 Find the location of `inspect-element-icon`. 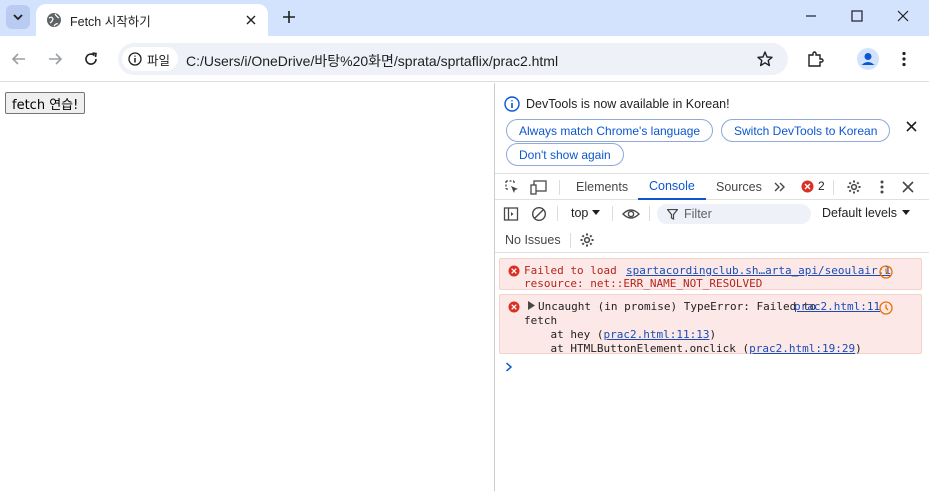

inspect-element-icon is located at coordinates (512, 187).